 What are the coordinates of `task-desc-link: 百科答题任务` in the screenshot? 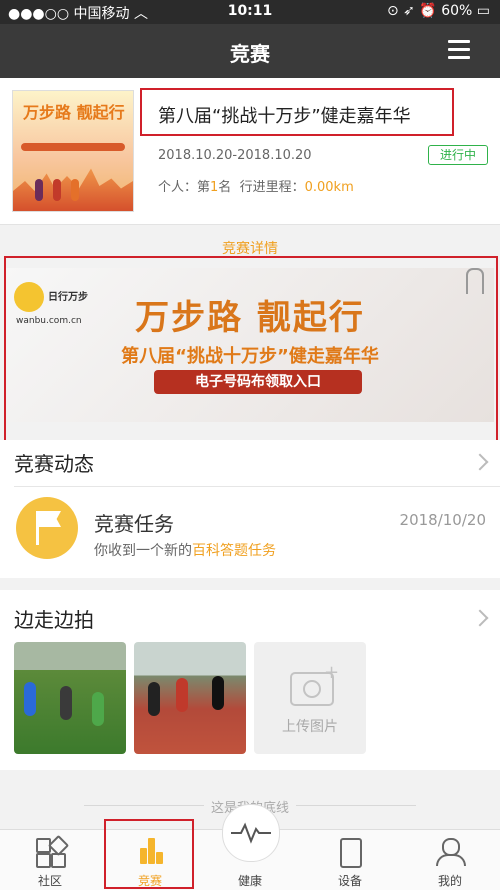 It's located at (234, 551).